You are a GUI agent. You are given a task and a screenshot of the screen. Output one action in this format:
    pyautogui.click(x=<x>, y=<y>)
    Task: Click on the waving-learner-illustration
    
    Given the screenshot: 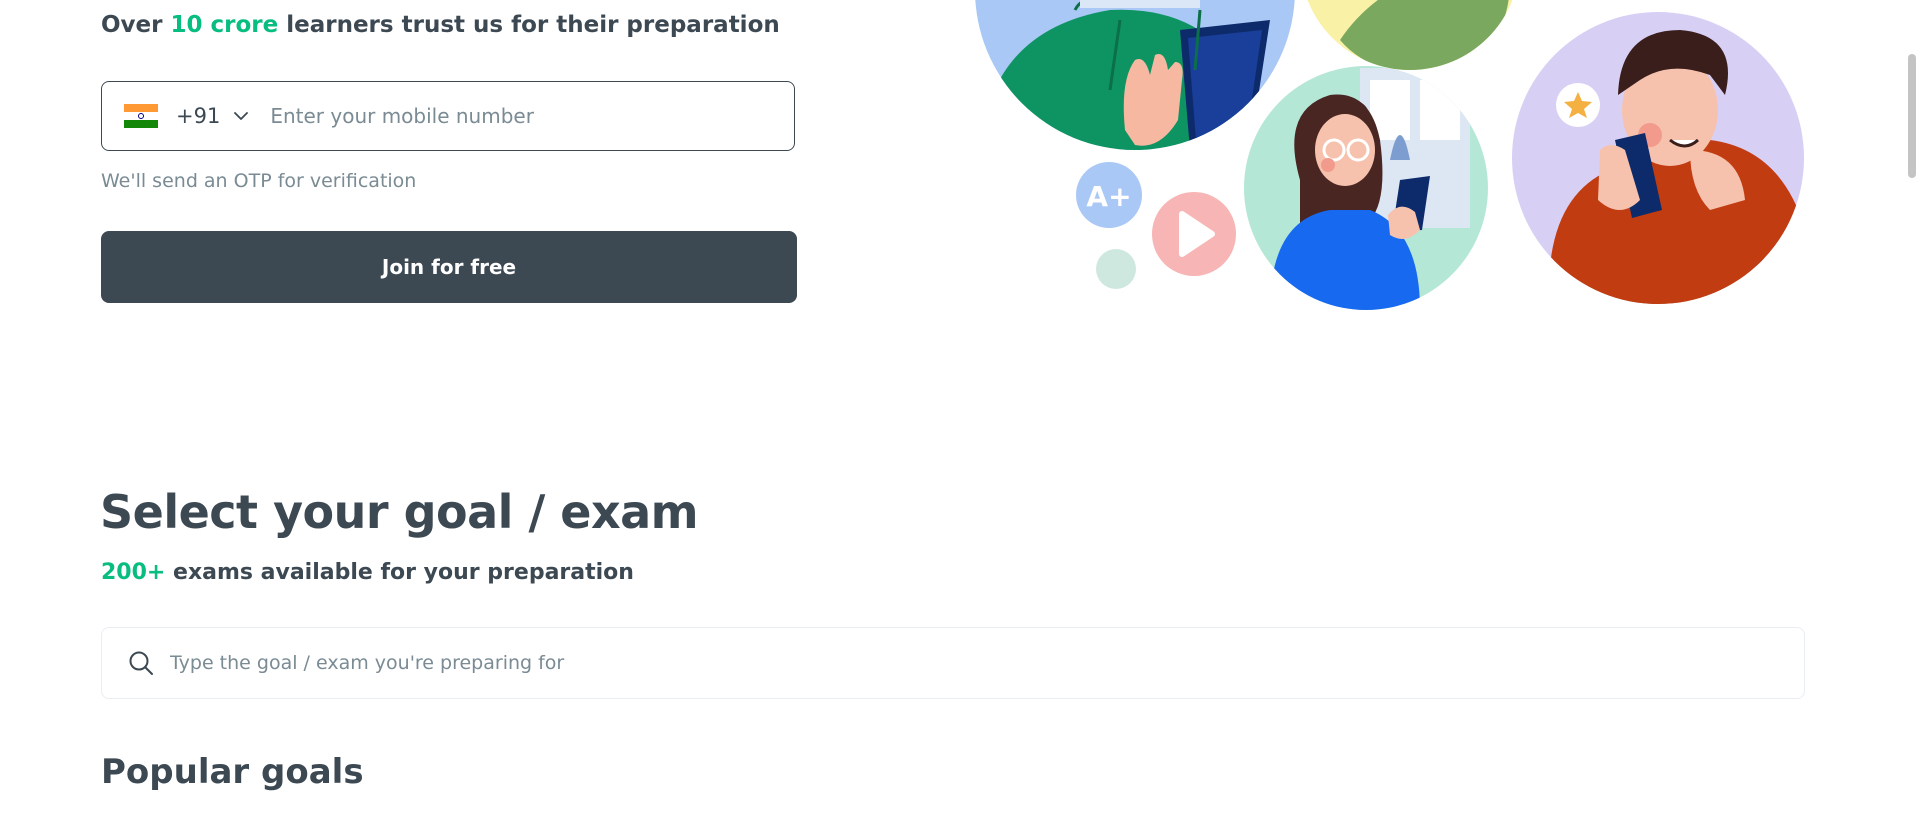 What is the action you would take?
    pyautogui.click(x=1135, y=75)
    